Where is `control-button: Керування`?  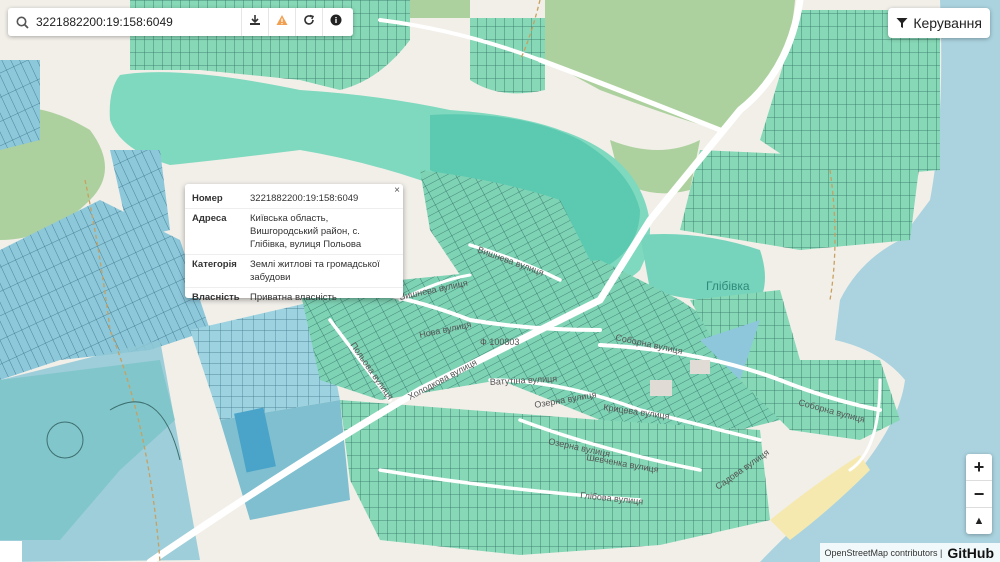 control-button: Керування is located at coordinates (939, 23).